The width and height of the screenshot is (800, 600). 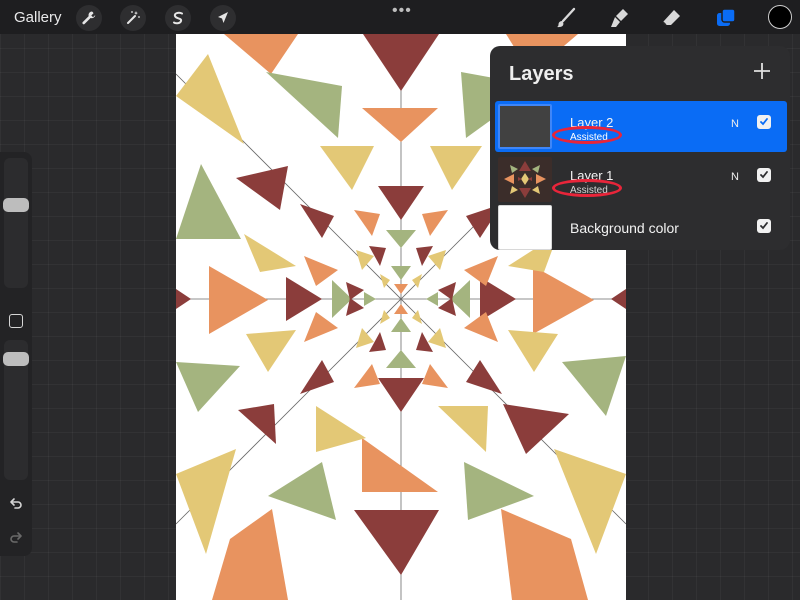 What do you see at coordinates (541, 74) in the screenshot?
I see `layers-panel-title: Layers` at bounding box center [541, 74].